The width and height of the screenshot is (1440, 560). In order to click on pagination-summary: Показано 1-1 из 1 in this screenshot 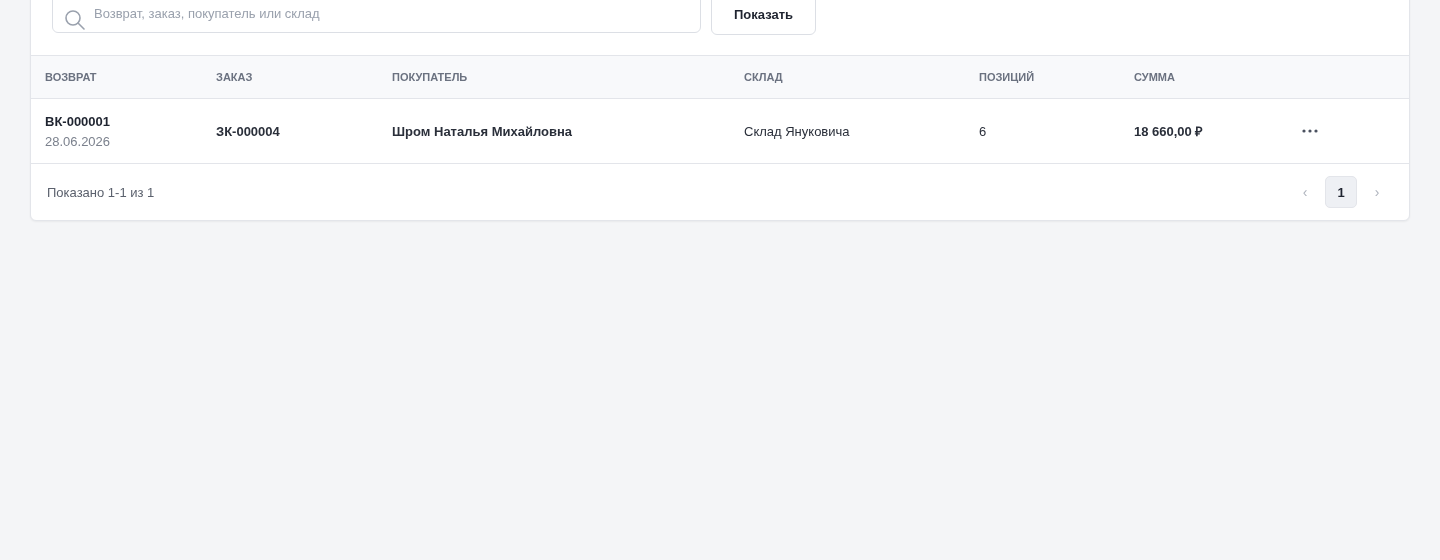, I will do `click(101, 192)`.